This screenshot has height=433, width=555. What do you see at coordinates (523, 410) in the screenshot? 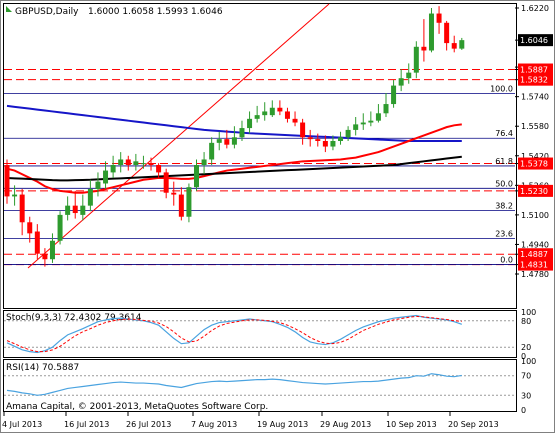
I see `rsi-axis-label: 0` at bounding box center [523, 410].